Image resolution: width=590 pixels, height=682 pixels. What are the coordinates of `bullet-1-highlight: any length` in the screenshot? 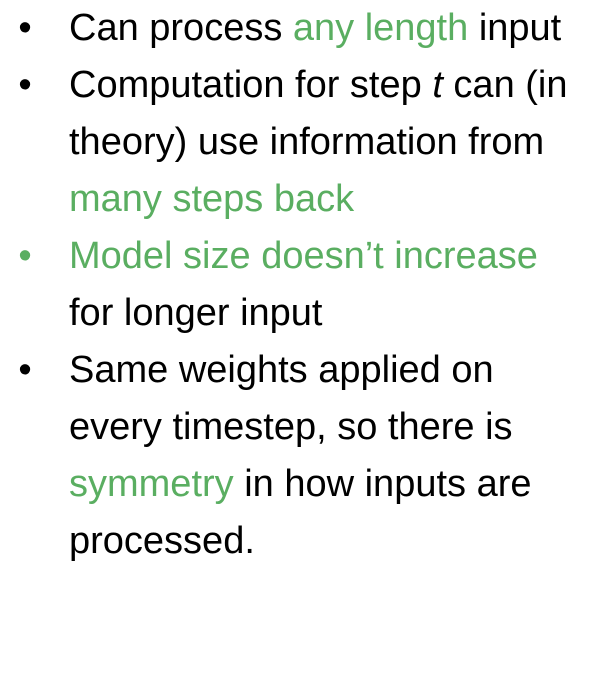 It's located at (380, 28).